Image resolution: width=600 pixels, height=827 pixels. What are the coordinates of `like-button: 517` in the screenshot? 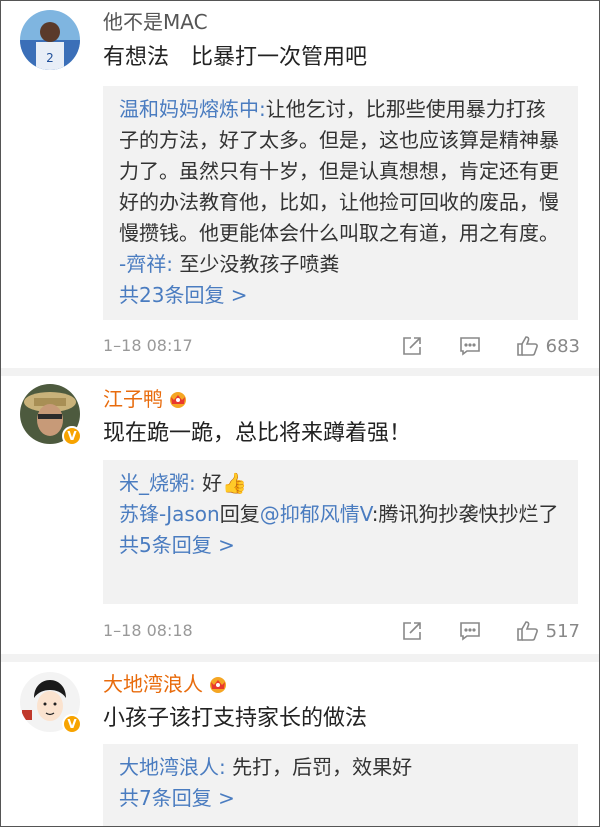 It's located at (548, 631).